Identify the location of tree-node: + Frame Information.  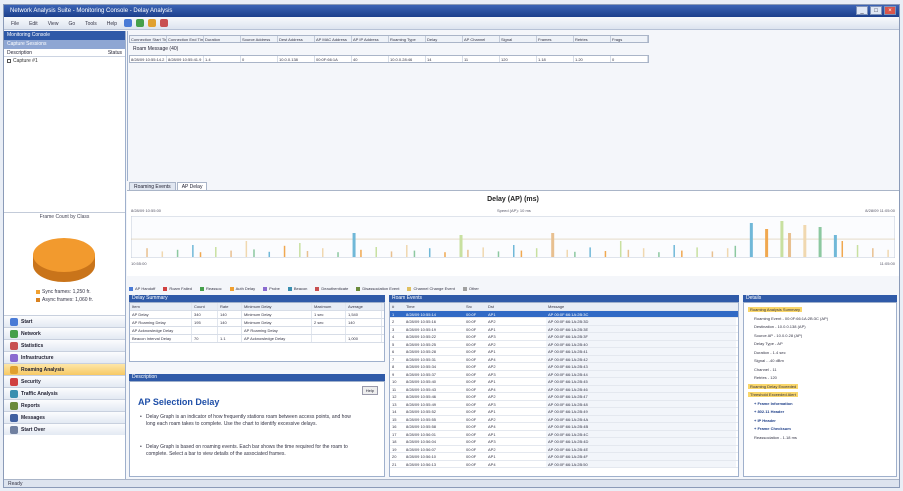
(773, 403).